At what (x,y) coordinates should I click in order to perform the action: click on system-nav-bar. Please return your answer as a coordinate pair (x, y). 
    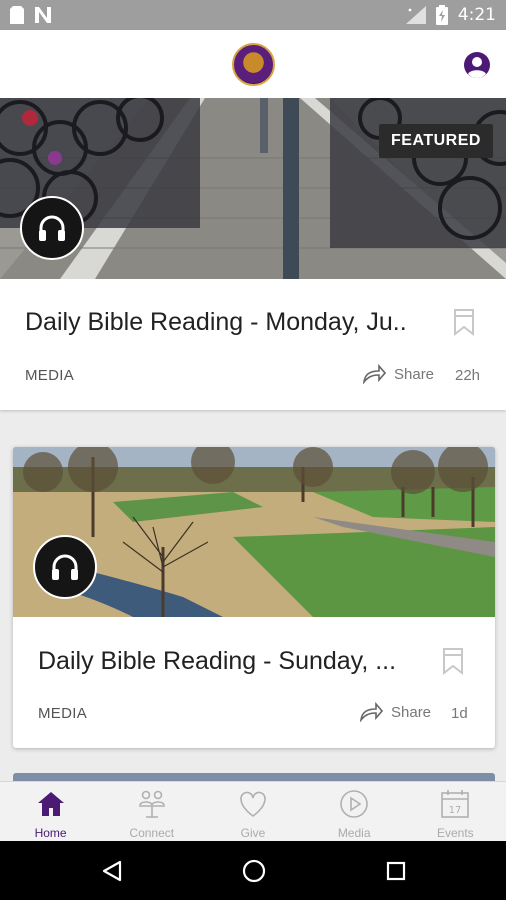
    Looking at the image, I should click on (253, 870).